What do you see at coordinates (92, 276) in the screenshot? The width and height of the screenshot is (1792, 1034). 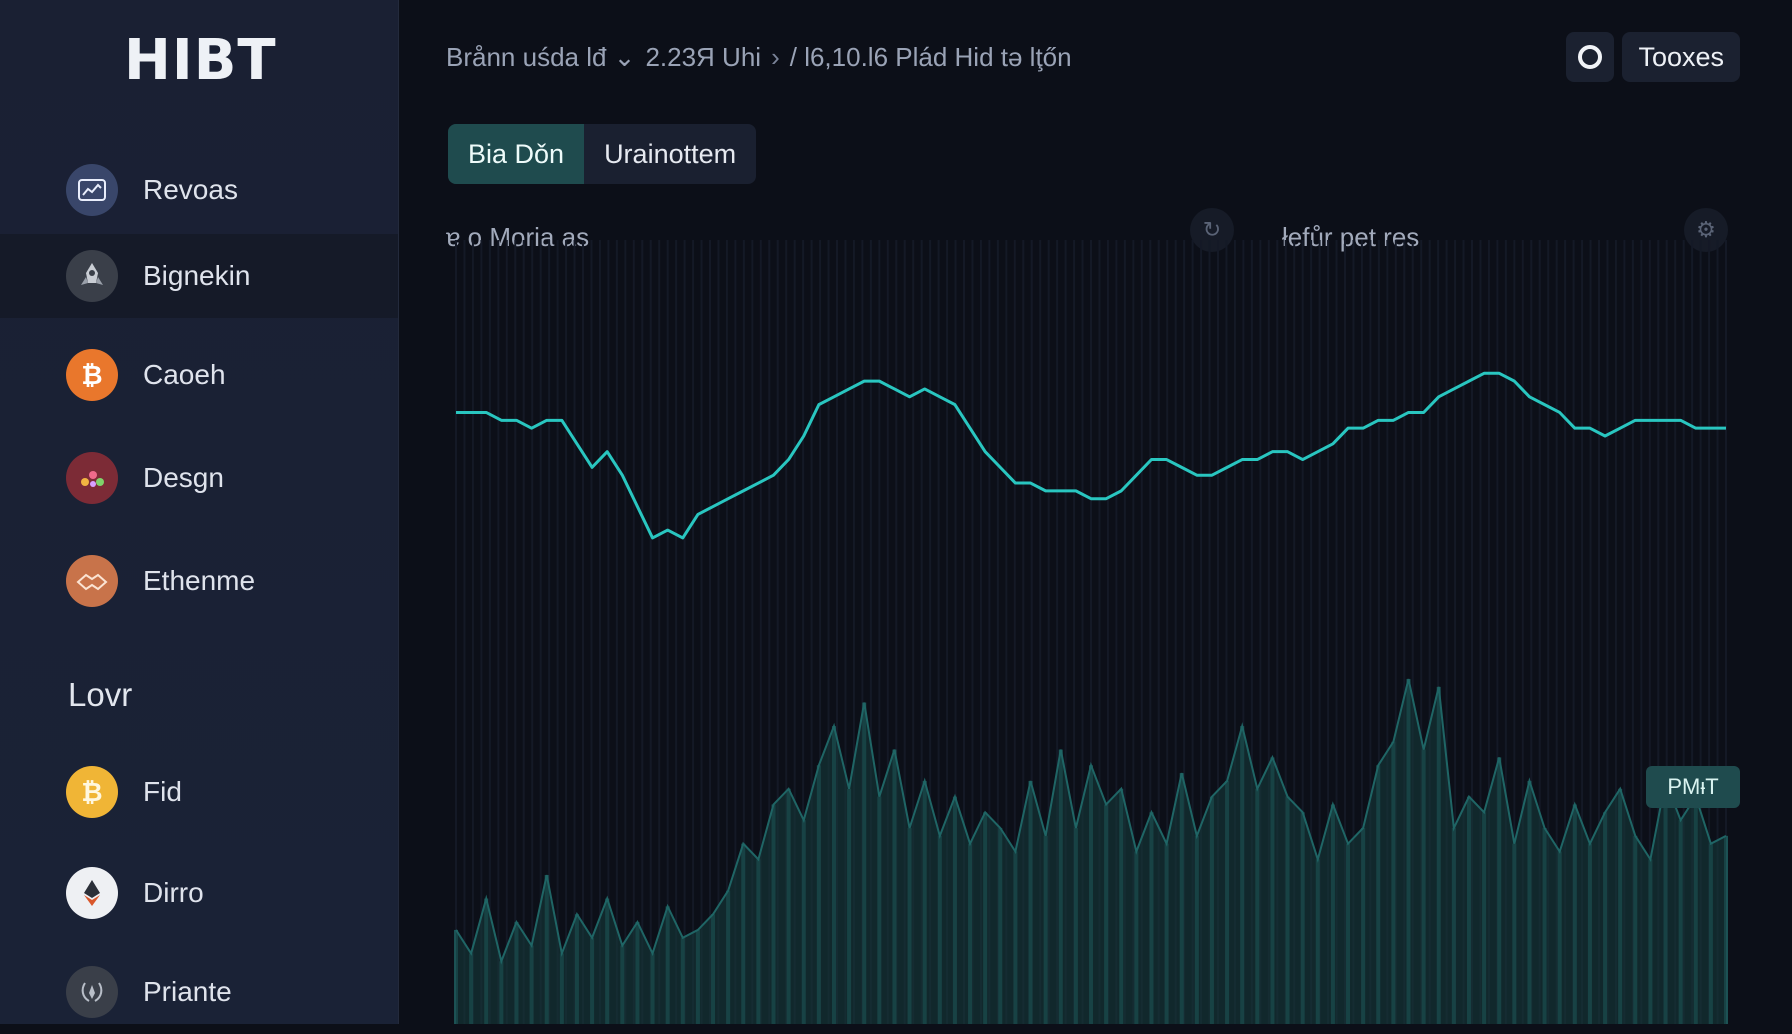 I see `rocket-icon` at bounding box center [92, 276].